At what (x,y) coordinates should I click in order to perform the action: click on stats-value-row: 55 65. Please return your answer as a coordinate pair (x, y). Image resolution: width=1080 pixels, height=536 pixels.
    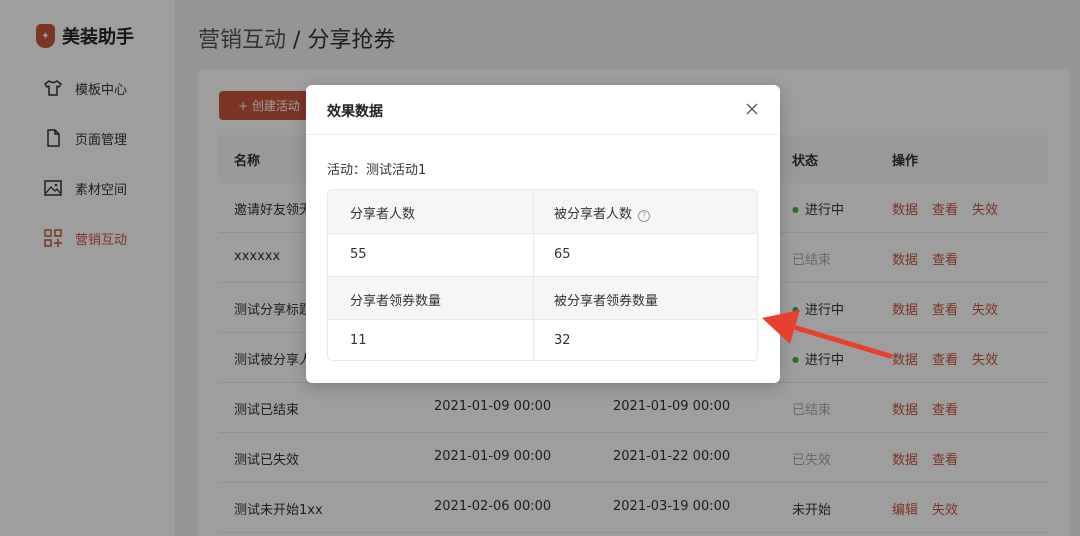
    Looking at the image, I should click on (542, 254).